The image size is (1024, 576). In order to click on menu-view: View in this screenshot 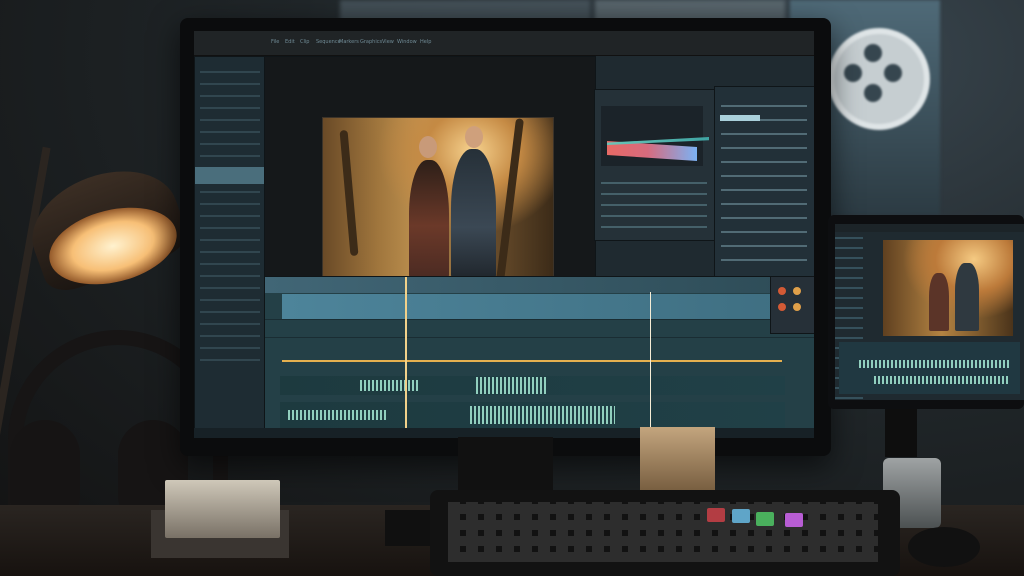, I will do `click(388, 42)`.